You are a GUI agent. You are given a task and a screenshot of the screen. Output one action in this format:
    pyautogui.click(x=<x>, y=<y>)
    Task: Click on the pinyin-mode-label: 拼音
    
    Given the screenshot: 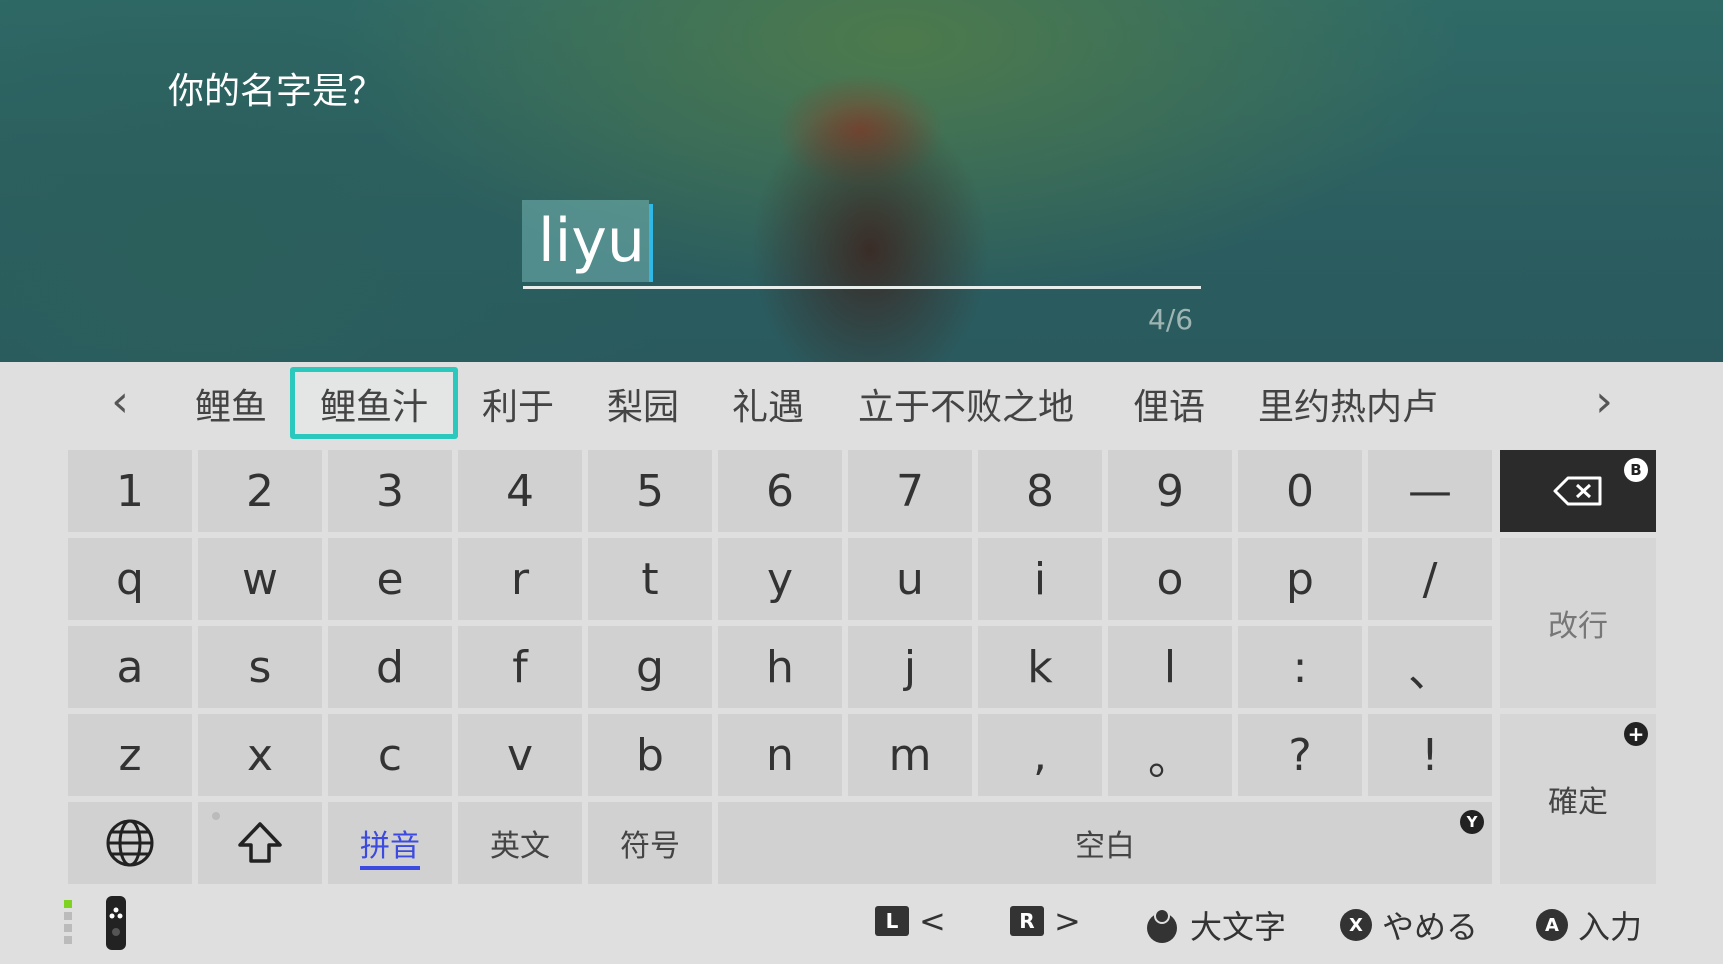 What is the action you would take?
    pyautogui.click(x=390, y=846)
    